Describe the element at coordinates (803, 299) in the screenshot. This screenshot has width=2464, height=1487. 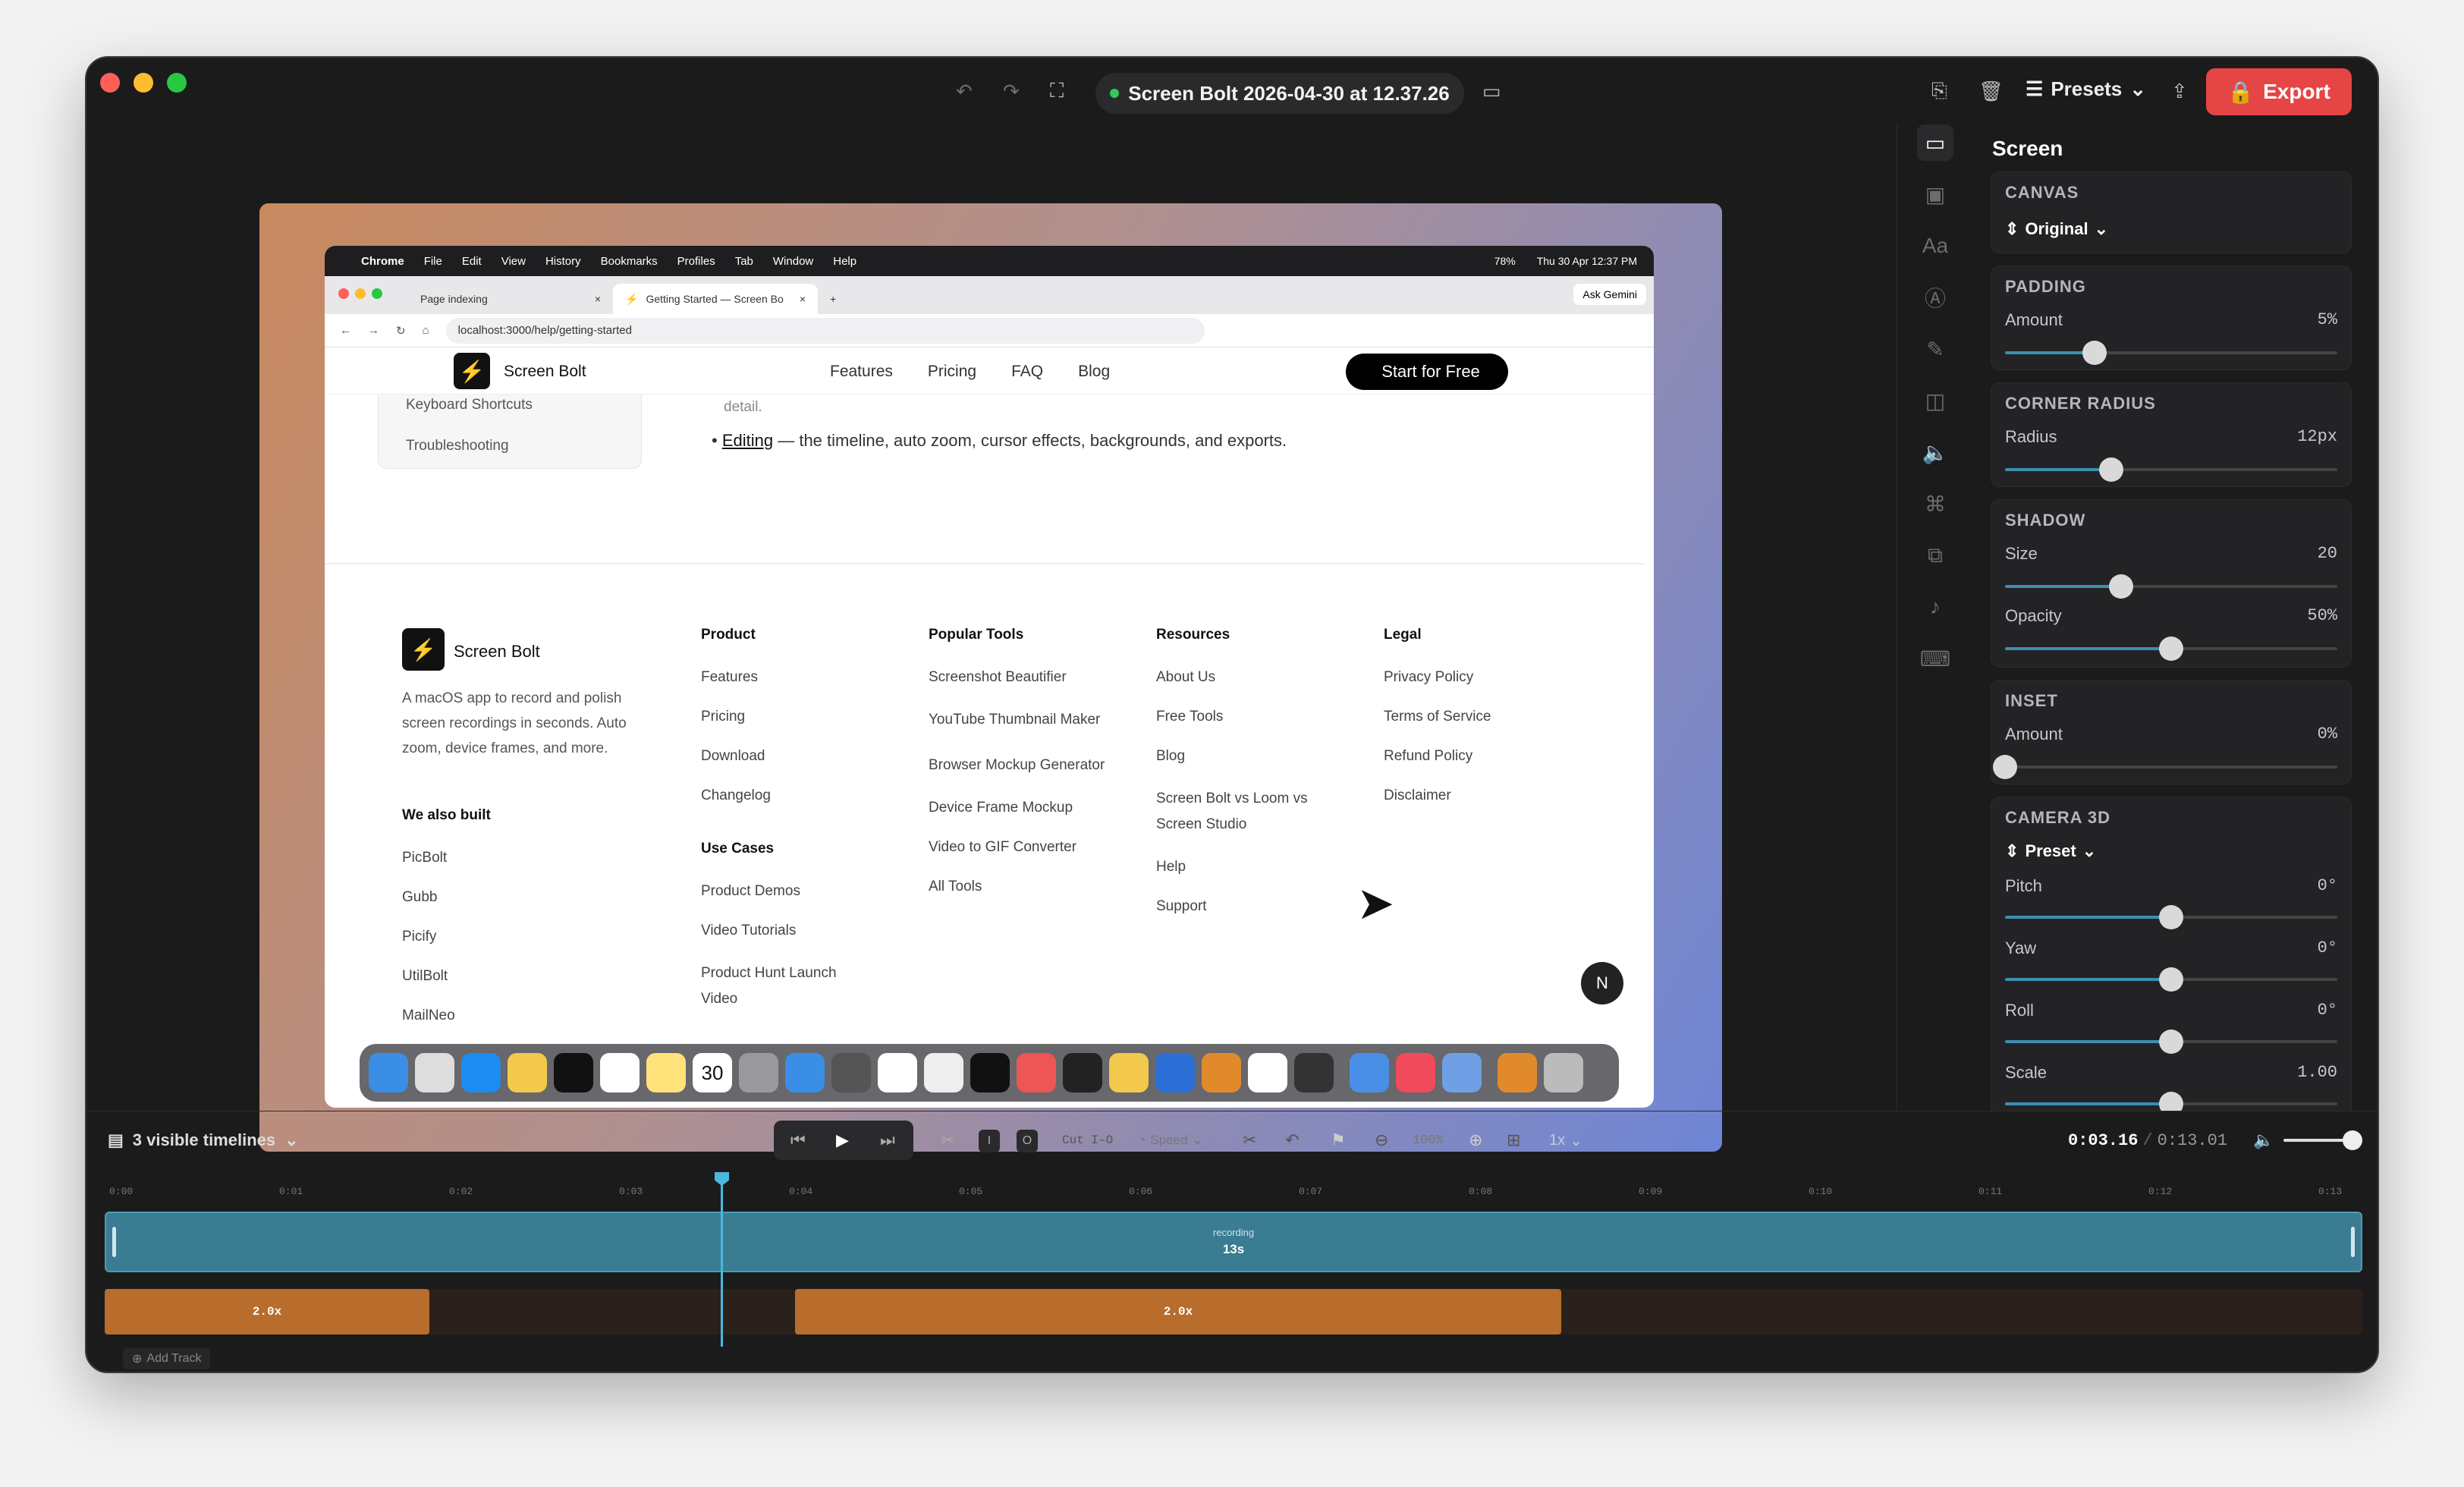
I see `close-tab-icon: ×` at that location.